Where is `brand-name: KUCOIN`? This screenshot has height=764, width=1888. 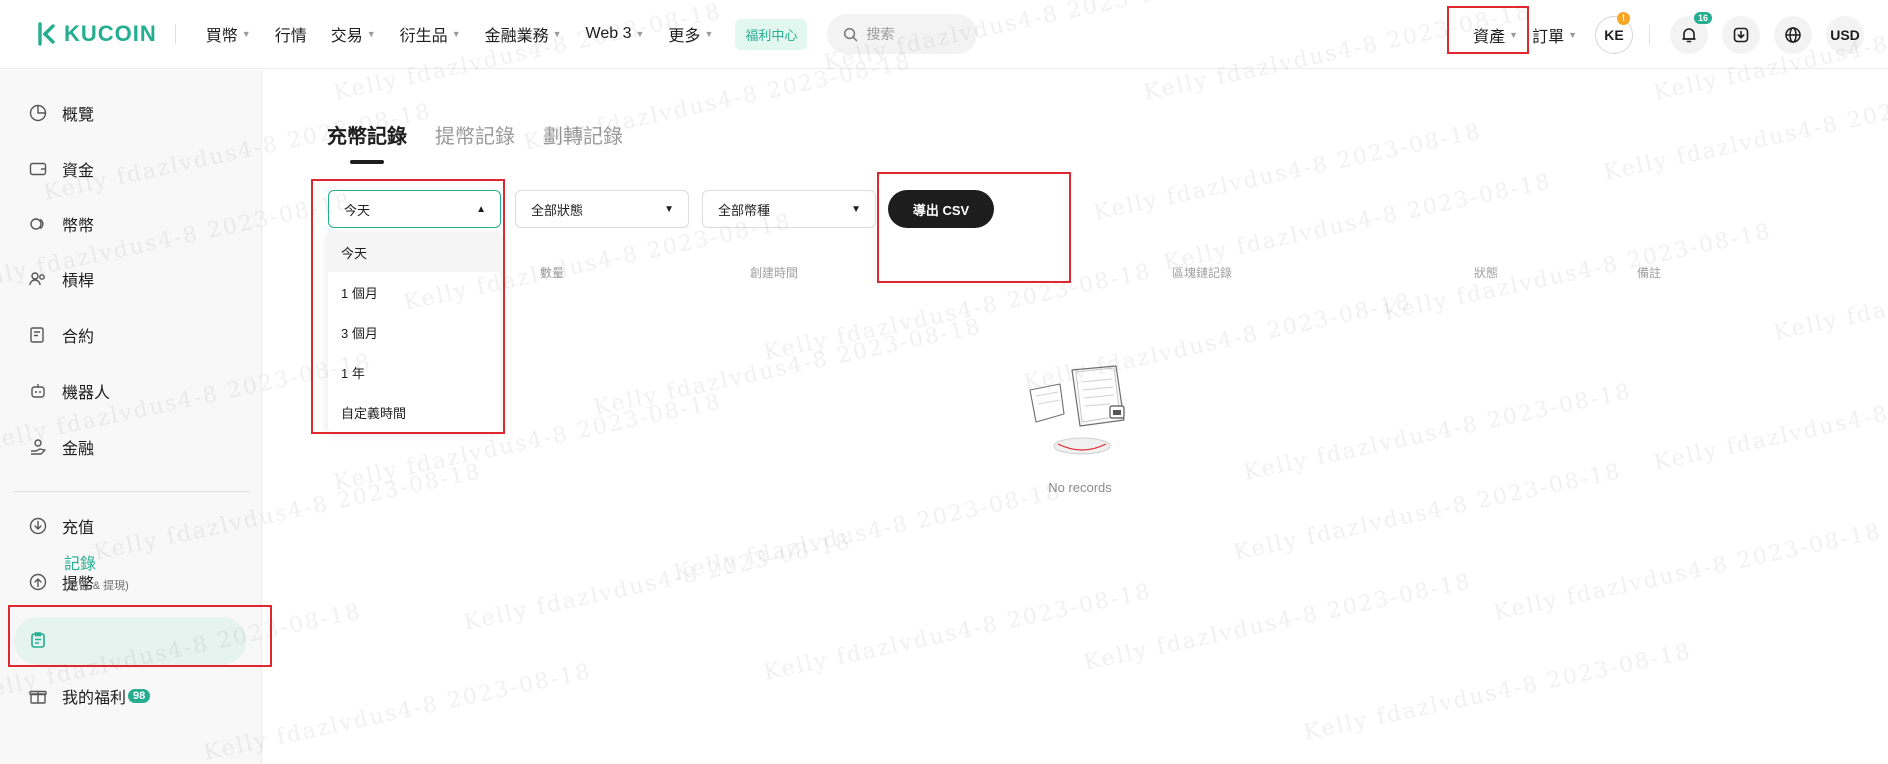
brand-name: KUCOIN is located at coordinates (110, 33).